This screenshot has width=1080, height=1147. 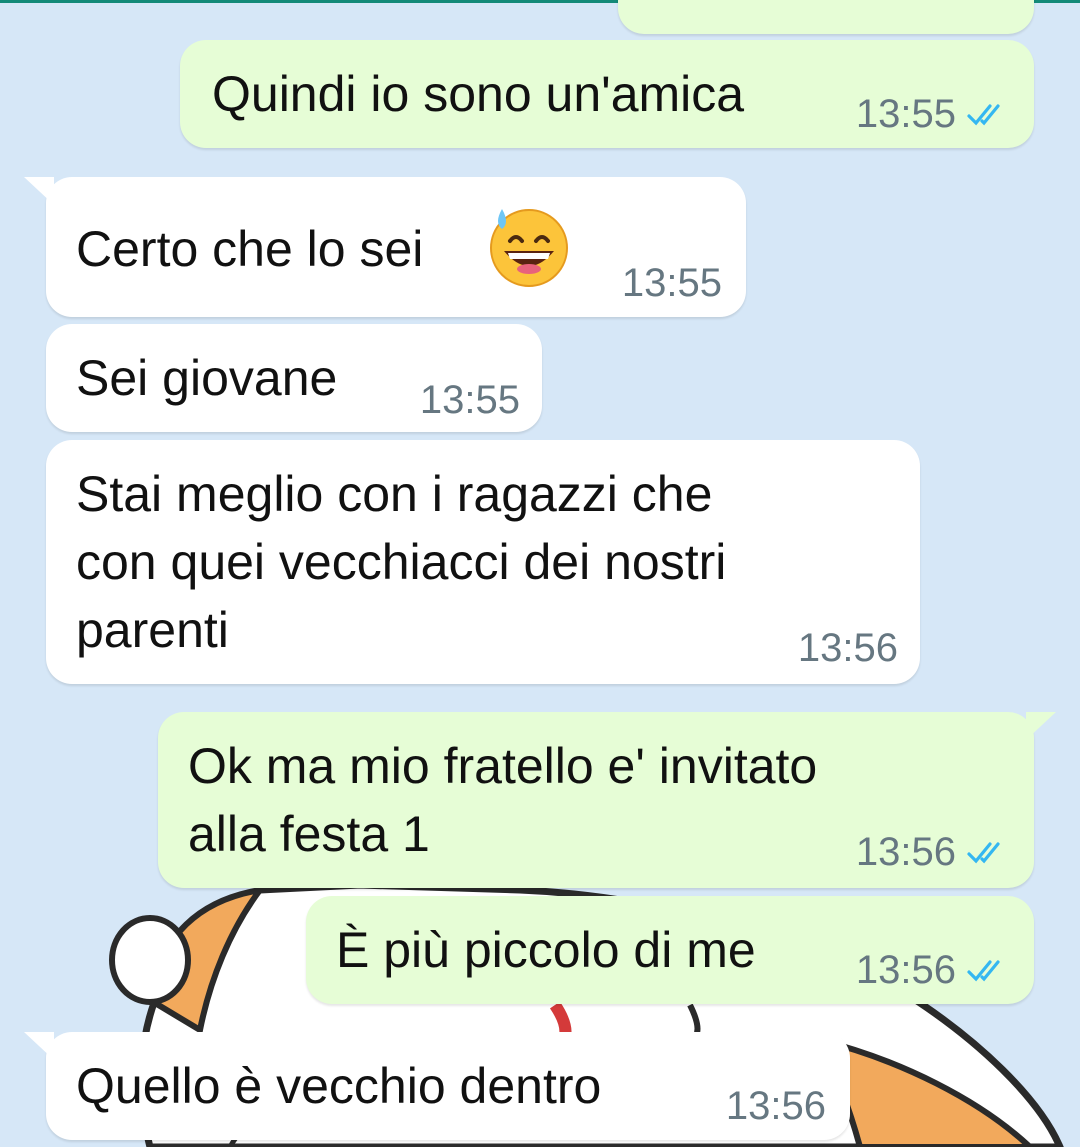 I want to click on message-bubble-outgoing: Quindi io sono un'amica 13:55, so click(x=607, y=94).